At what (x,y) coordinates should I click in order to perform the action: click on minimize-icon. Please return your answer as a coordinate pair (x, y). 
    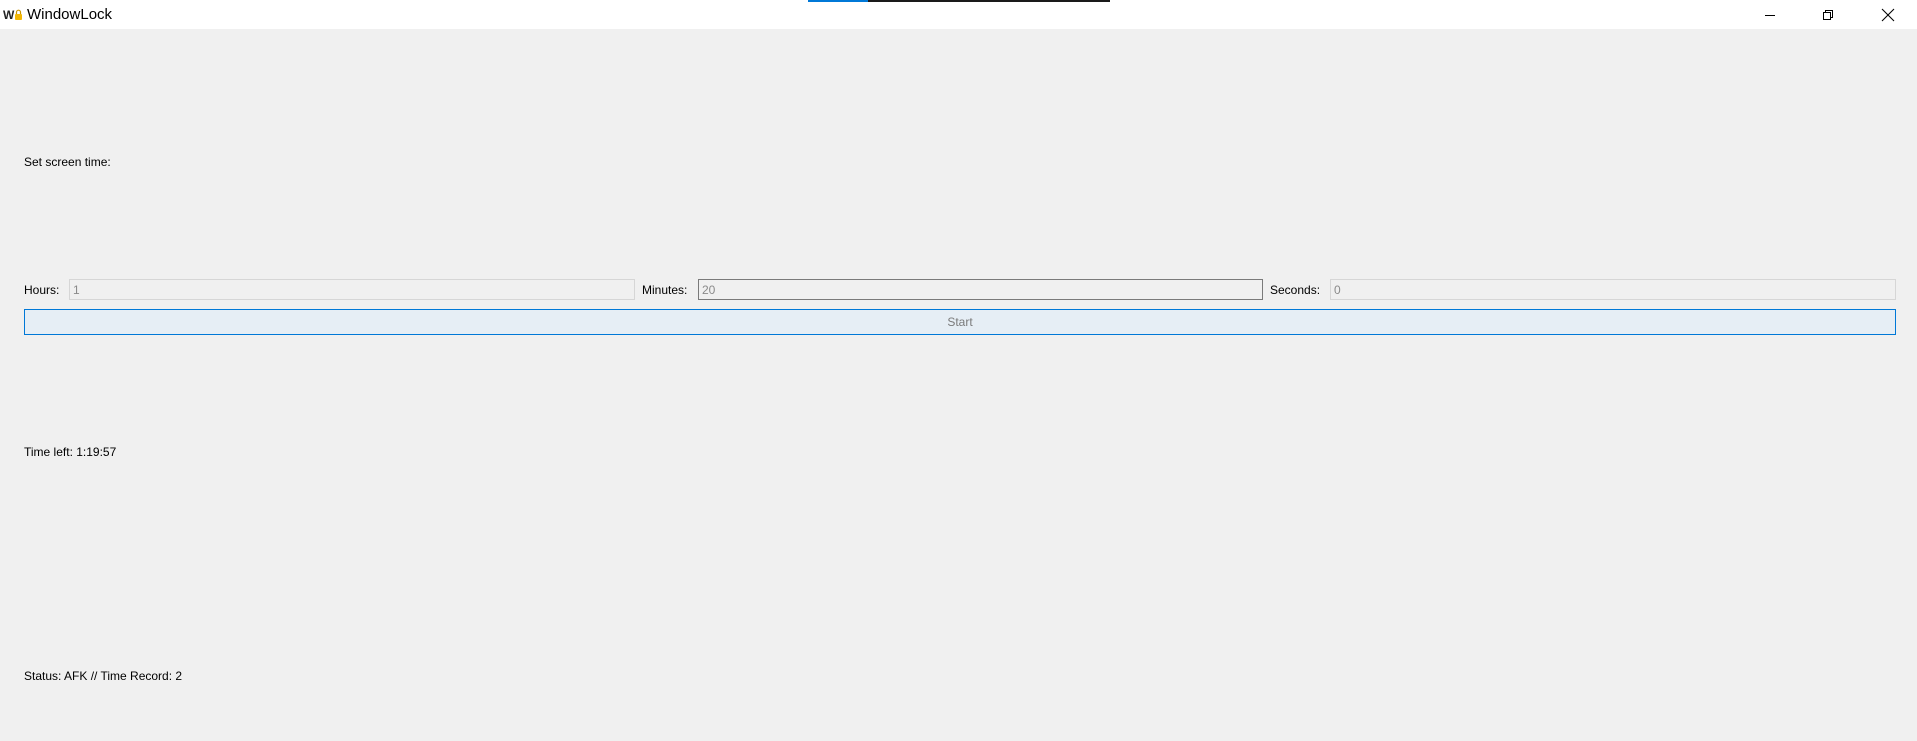
    Looking at the image, I should click on (1770, 15).